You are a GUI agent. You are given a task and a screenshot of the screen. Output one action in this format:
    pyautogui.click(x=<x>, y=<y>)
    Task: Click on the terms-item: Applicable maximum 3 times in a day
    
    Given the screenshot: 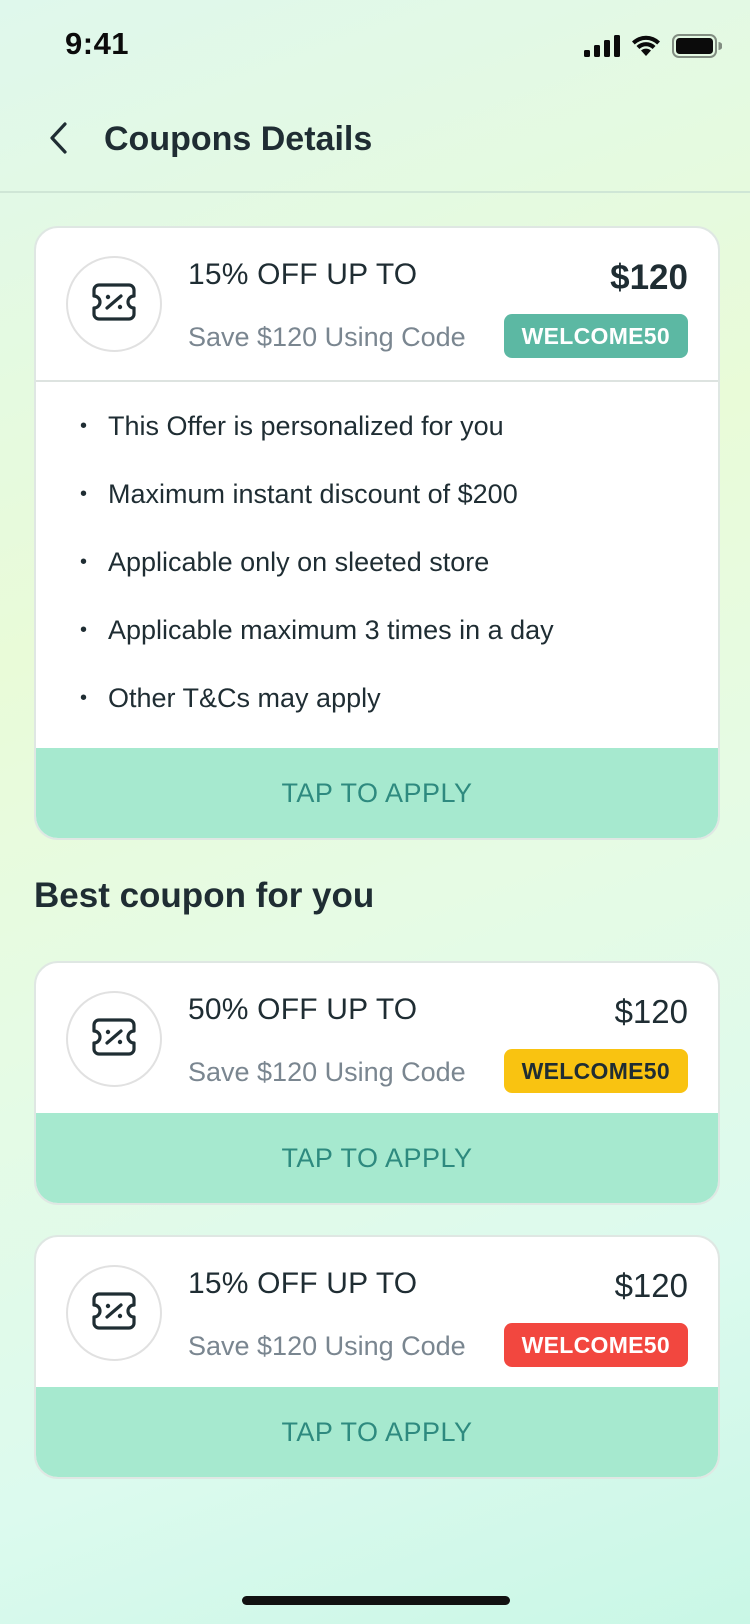 What is the action you would take?
    pyautogui.click(x=399, y=636)
    